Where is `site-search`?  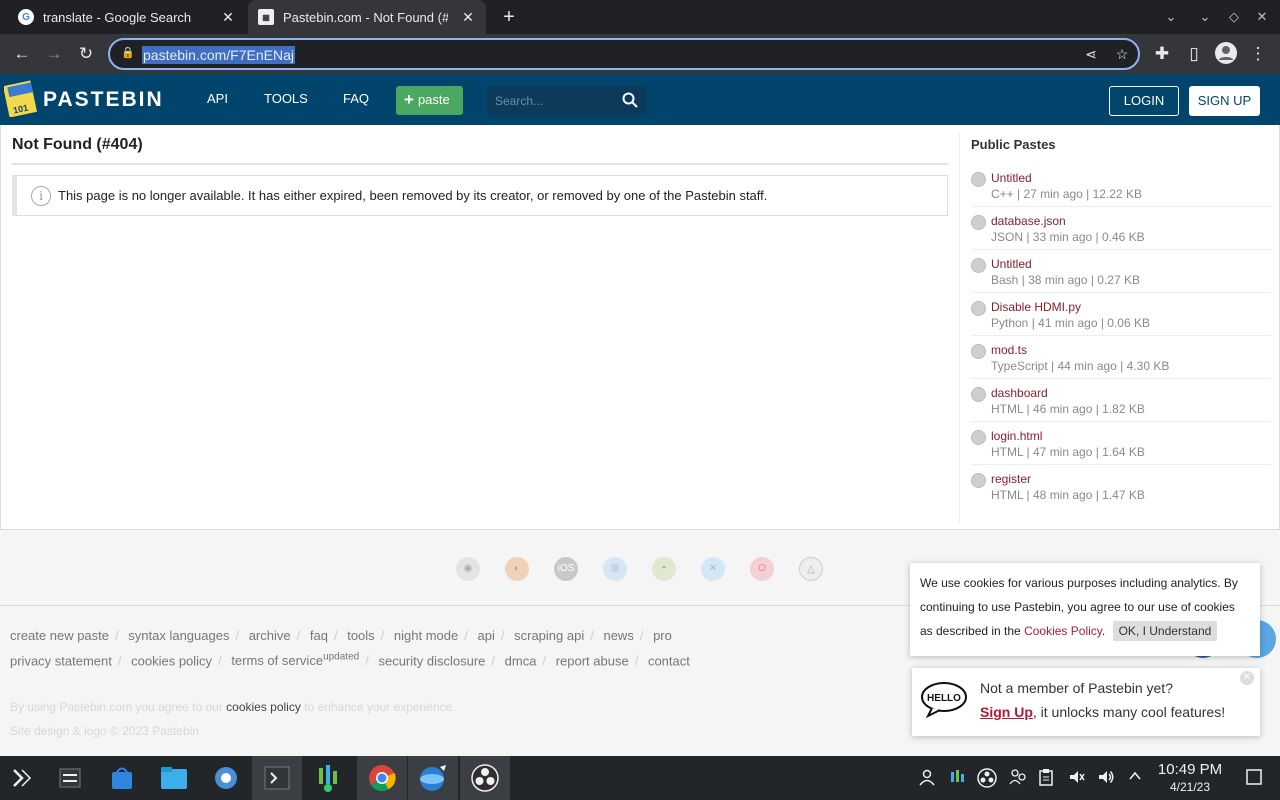 site-search is located at coordinates (567, 100).